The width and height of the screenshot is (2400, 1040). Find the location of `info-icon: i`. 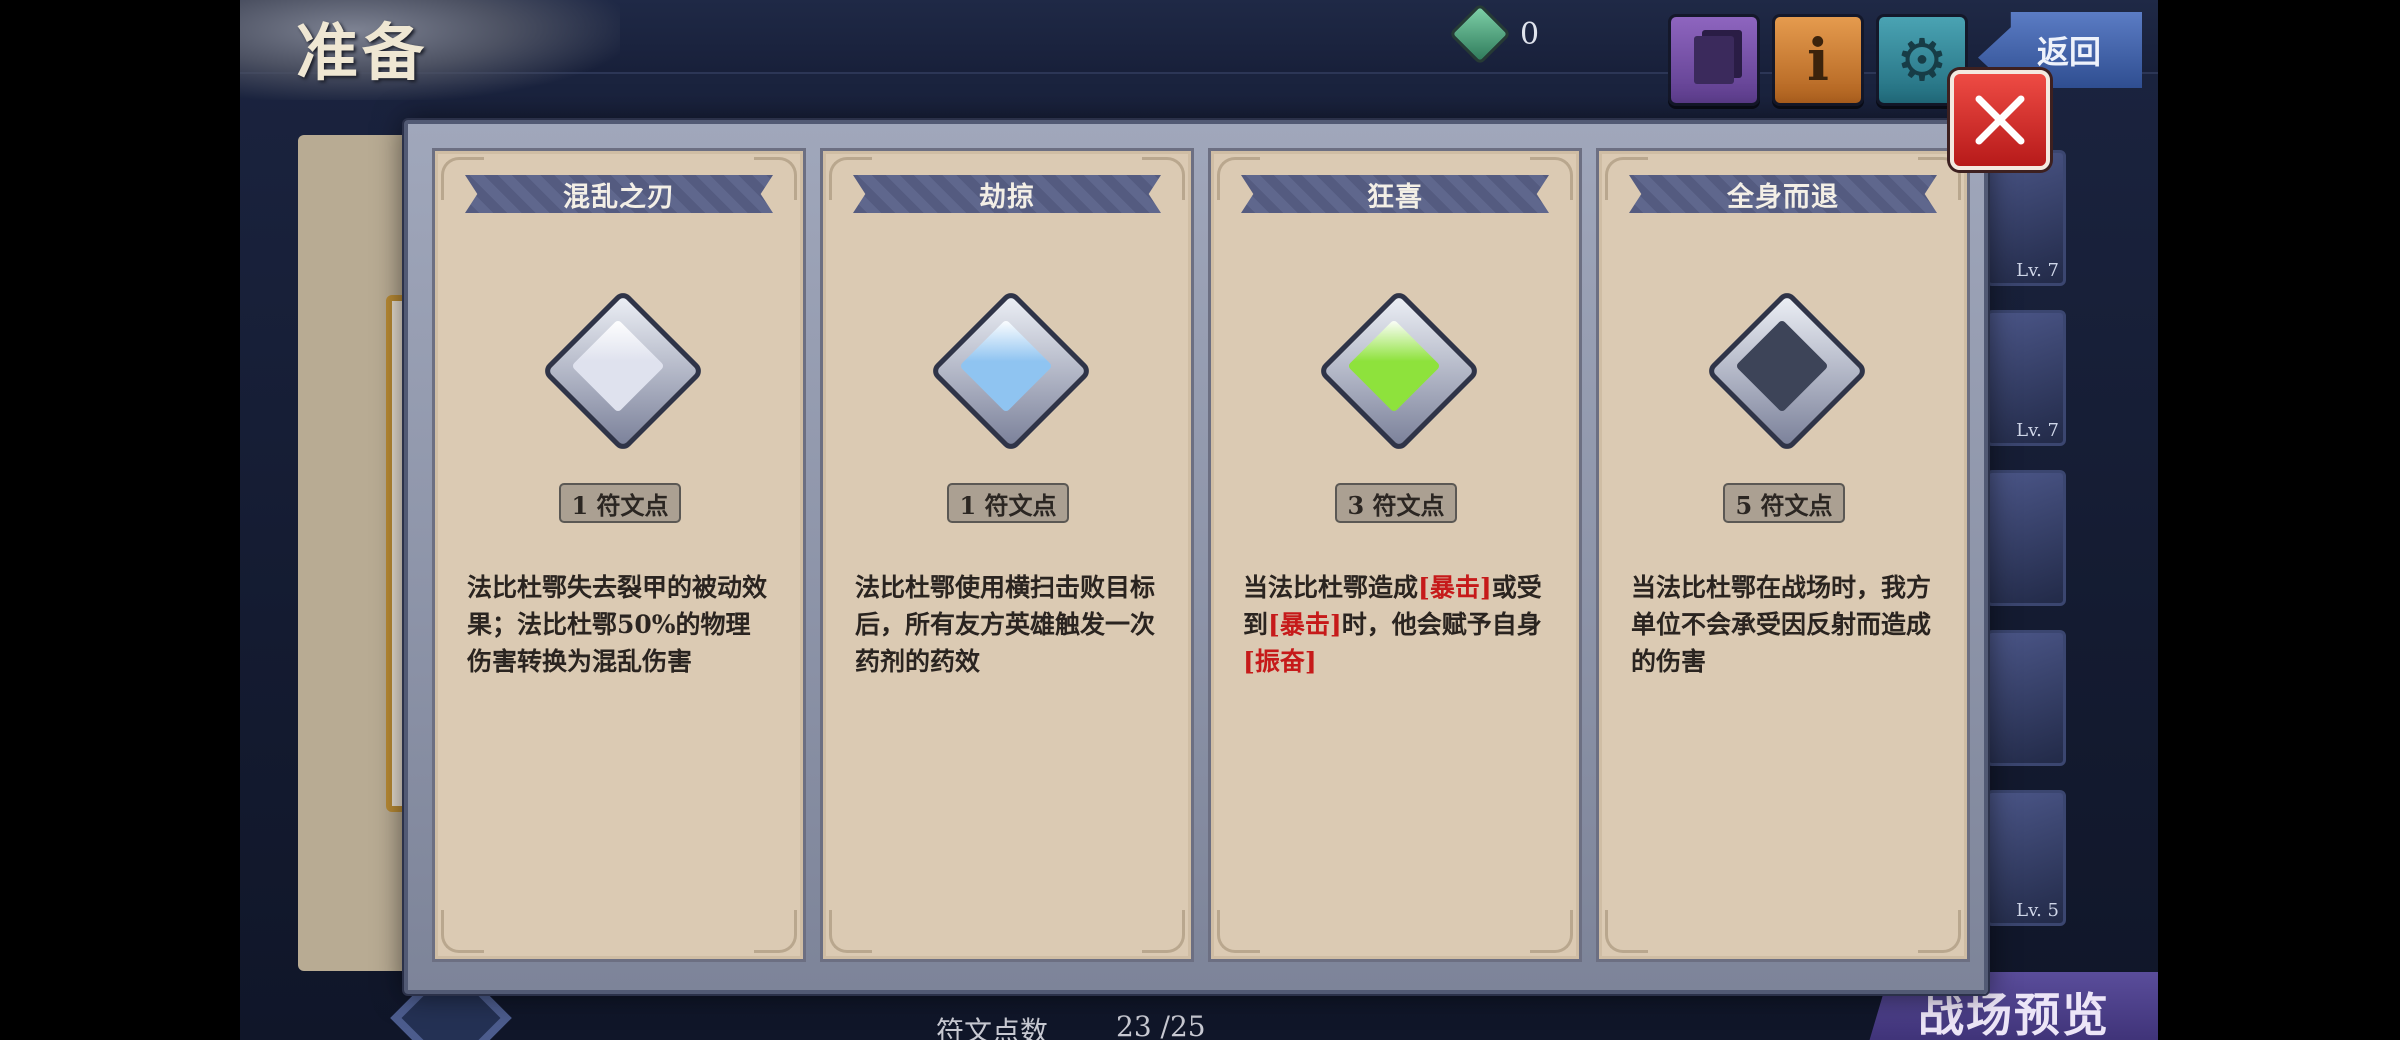

info-icon: i is located at coordinates (1818, 60).